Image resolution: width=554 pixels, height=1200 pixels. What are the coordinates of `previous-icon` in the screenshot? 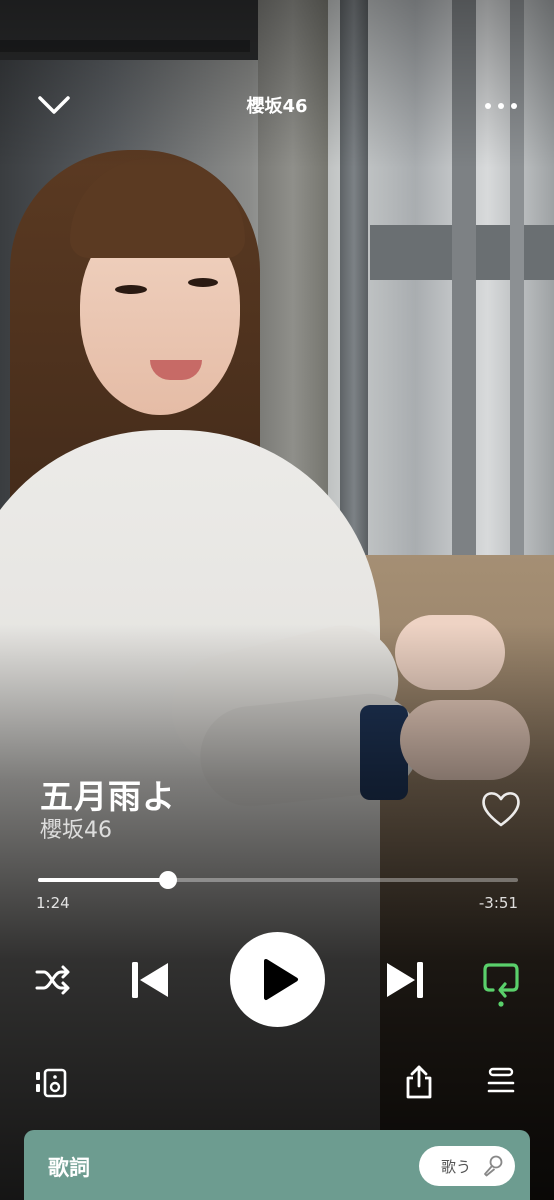 It's located at (150, 980).